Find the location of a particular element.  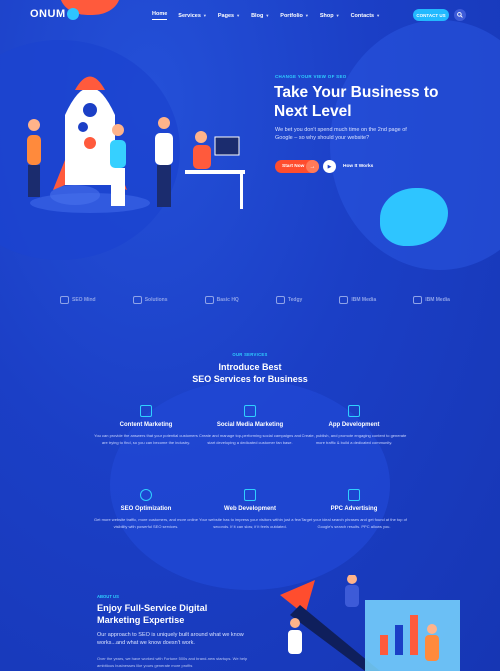

rocket-body is located at coordinates (90, 136).